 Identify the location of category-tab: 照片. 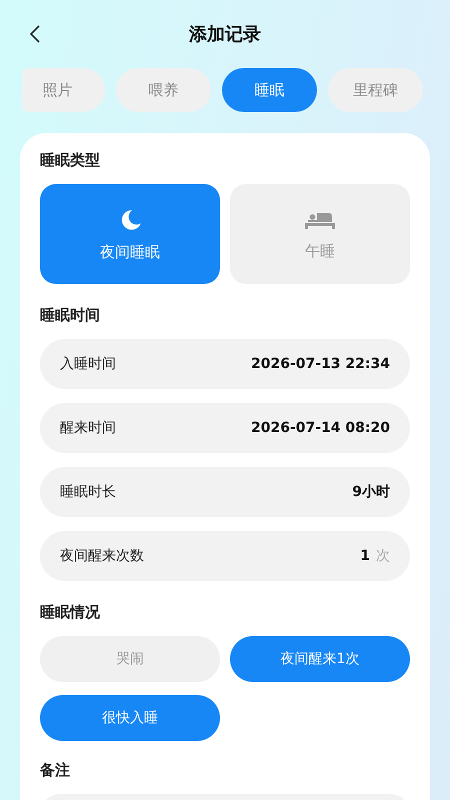
(63, 90).